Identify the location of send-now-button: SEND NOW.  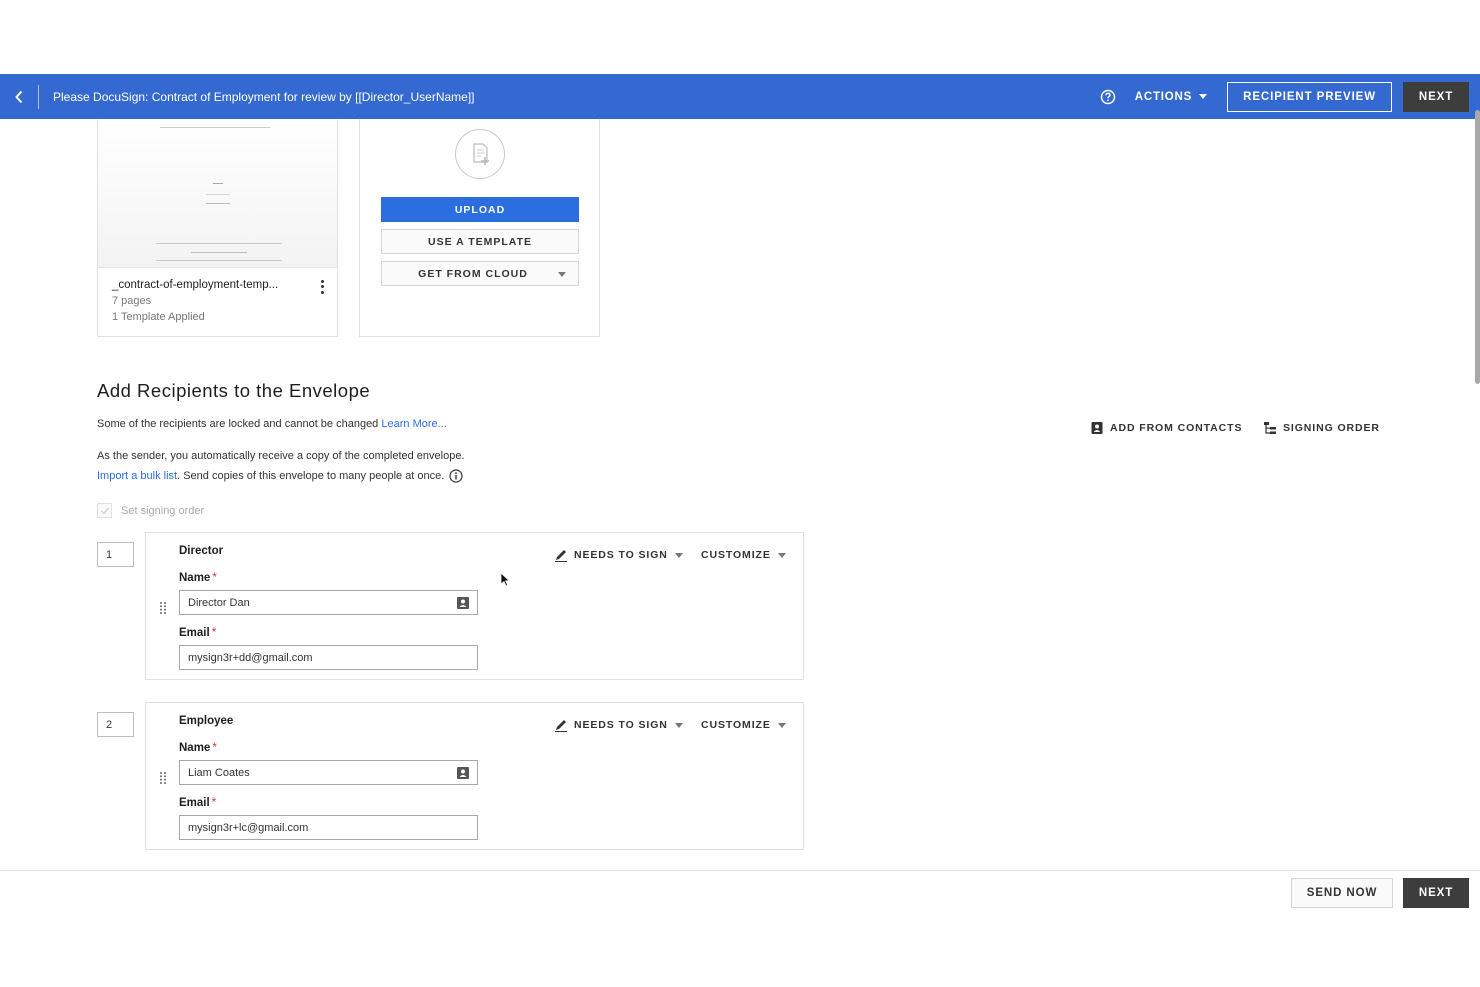
(1342, 893).